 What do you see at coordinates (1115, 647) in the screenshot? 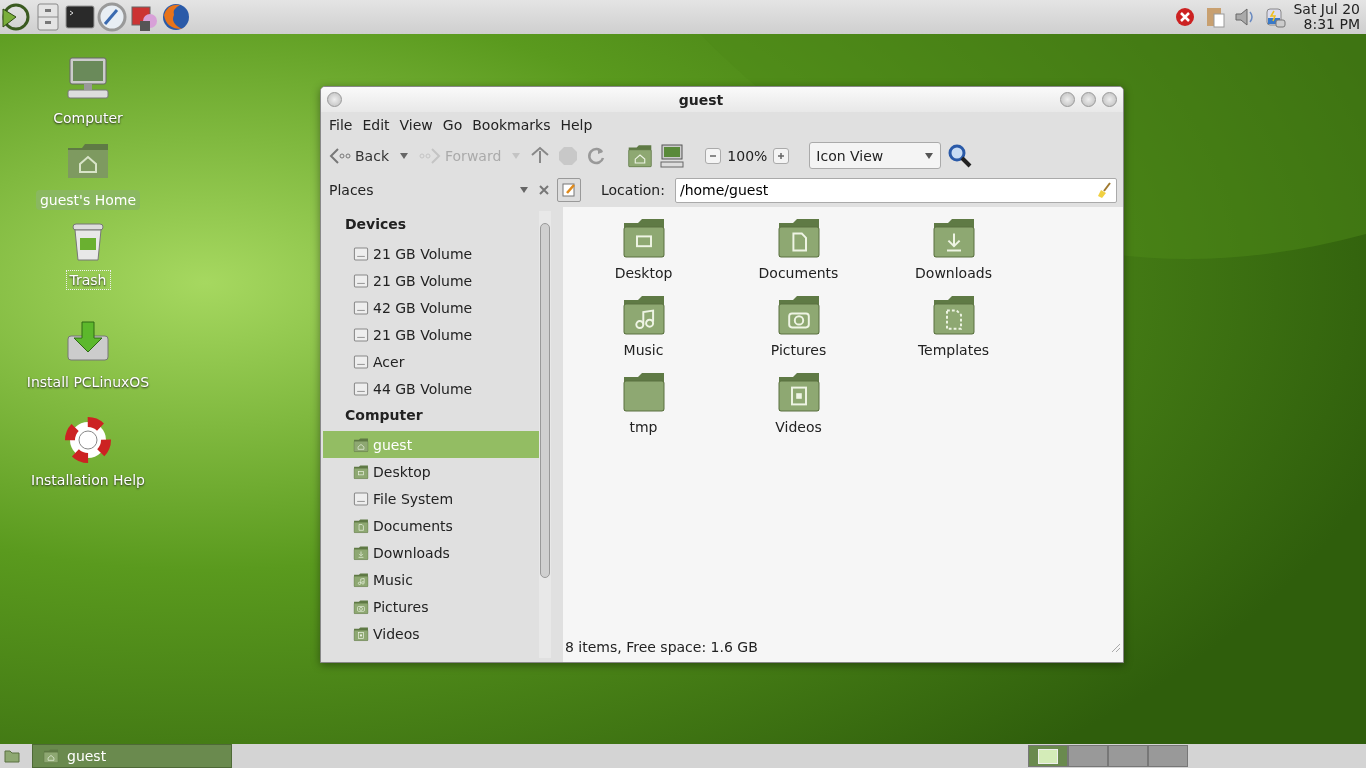
I see `resize-grip-icon` at bounding box center [1115, 647].